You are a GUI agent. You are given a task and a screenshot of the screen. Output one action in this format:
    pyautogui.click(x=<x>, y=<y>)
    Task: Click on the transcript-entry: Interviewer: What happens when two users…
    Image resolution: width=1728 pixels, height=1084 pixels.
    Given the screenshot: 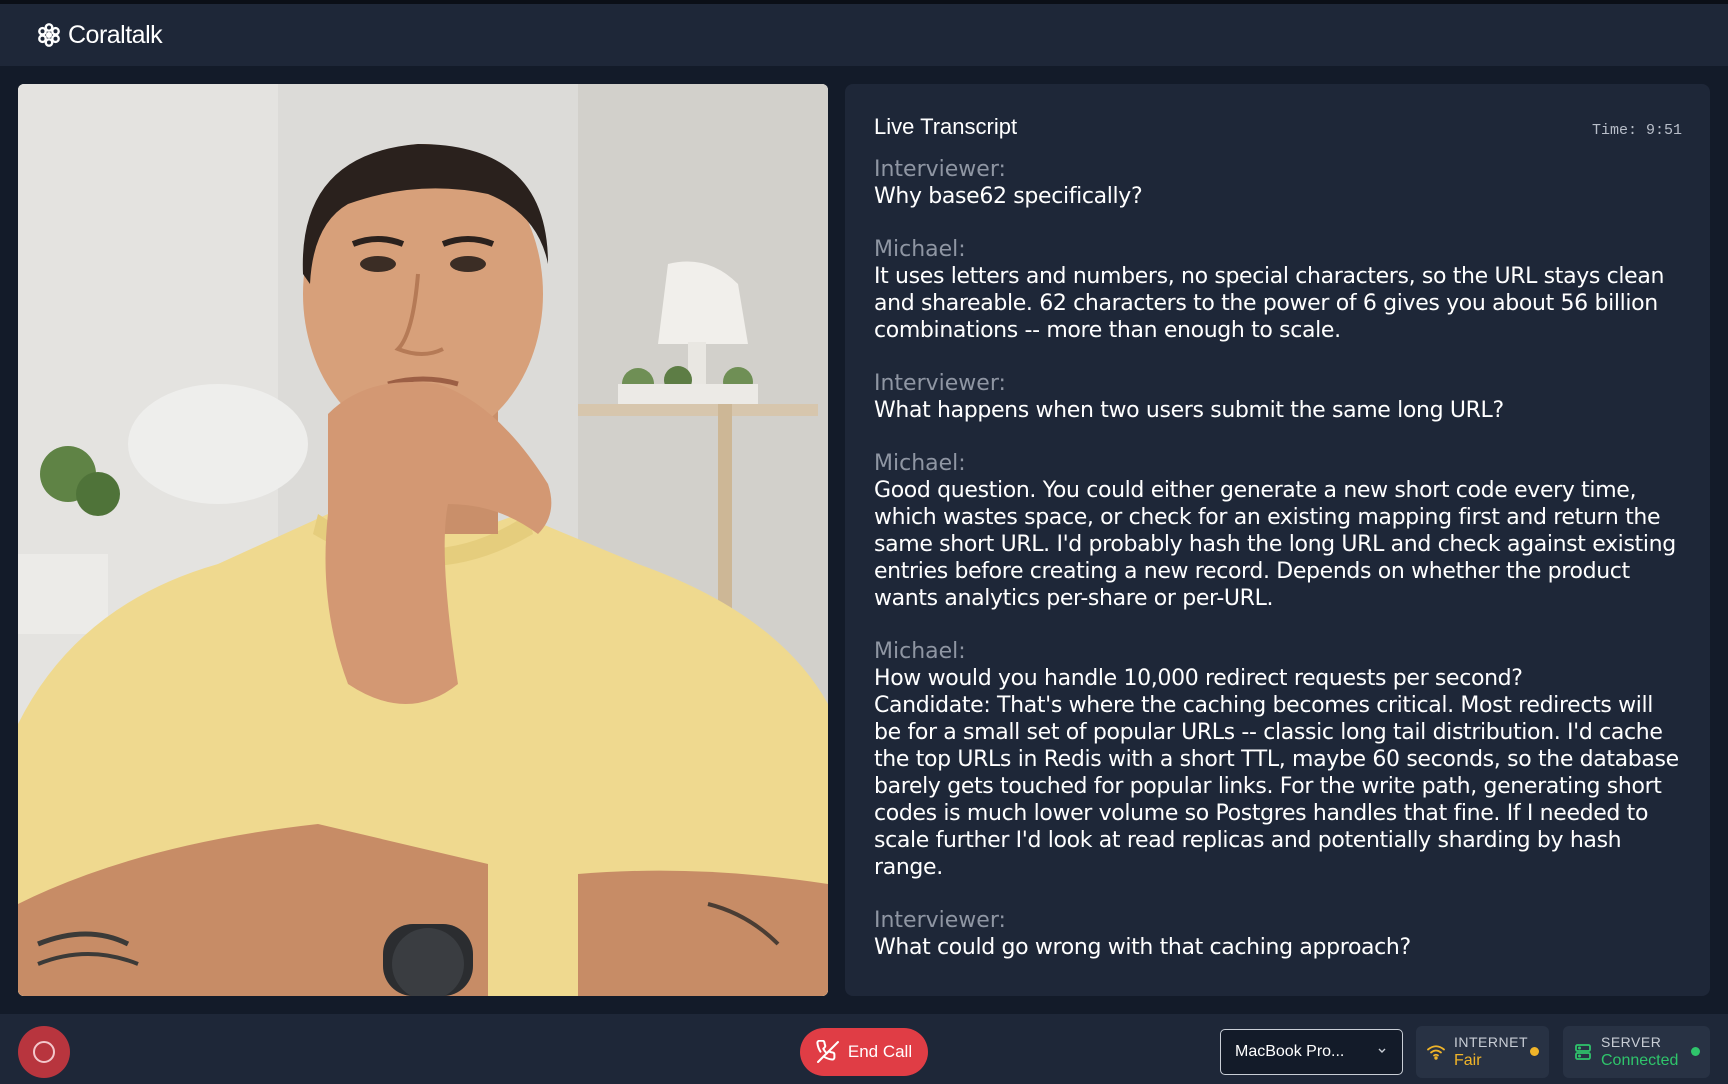 What is the action you would take?
    pyautogui.click(x=1278, y=397)
    